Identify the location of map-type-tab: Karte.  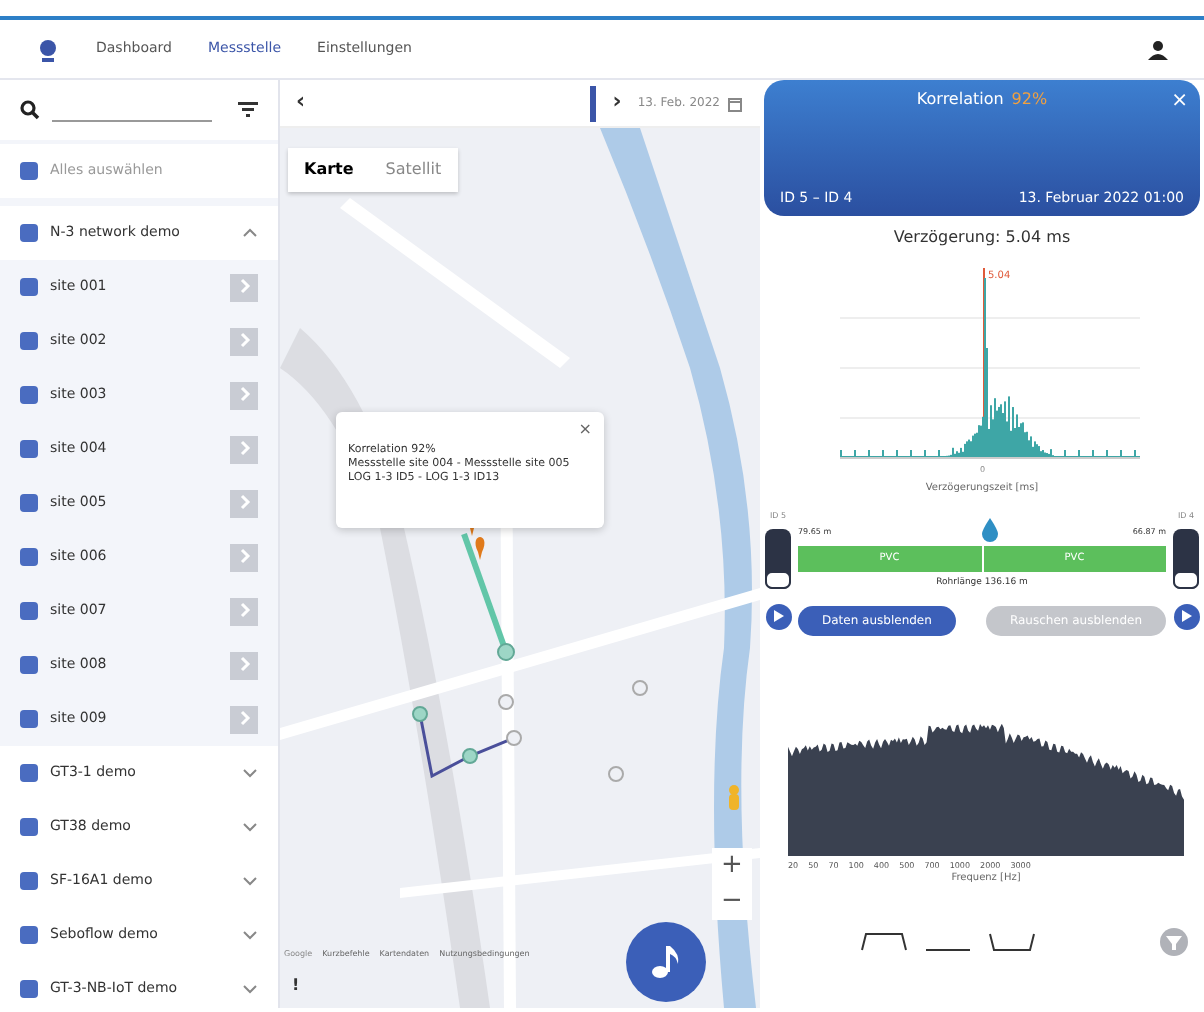
(329, 170).